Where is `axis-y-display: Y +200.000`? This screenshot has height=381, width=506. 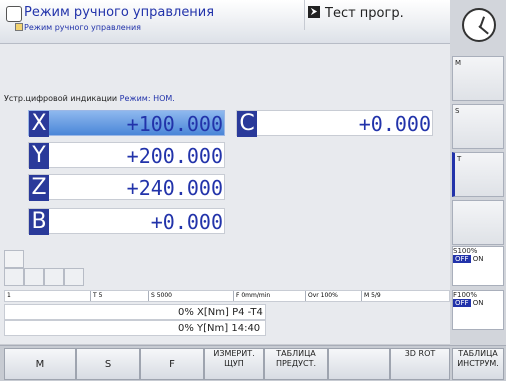
axis-y-display: Y +200.000 is located at coordinates (126, 155).